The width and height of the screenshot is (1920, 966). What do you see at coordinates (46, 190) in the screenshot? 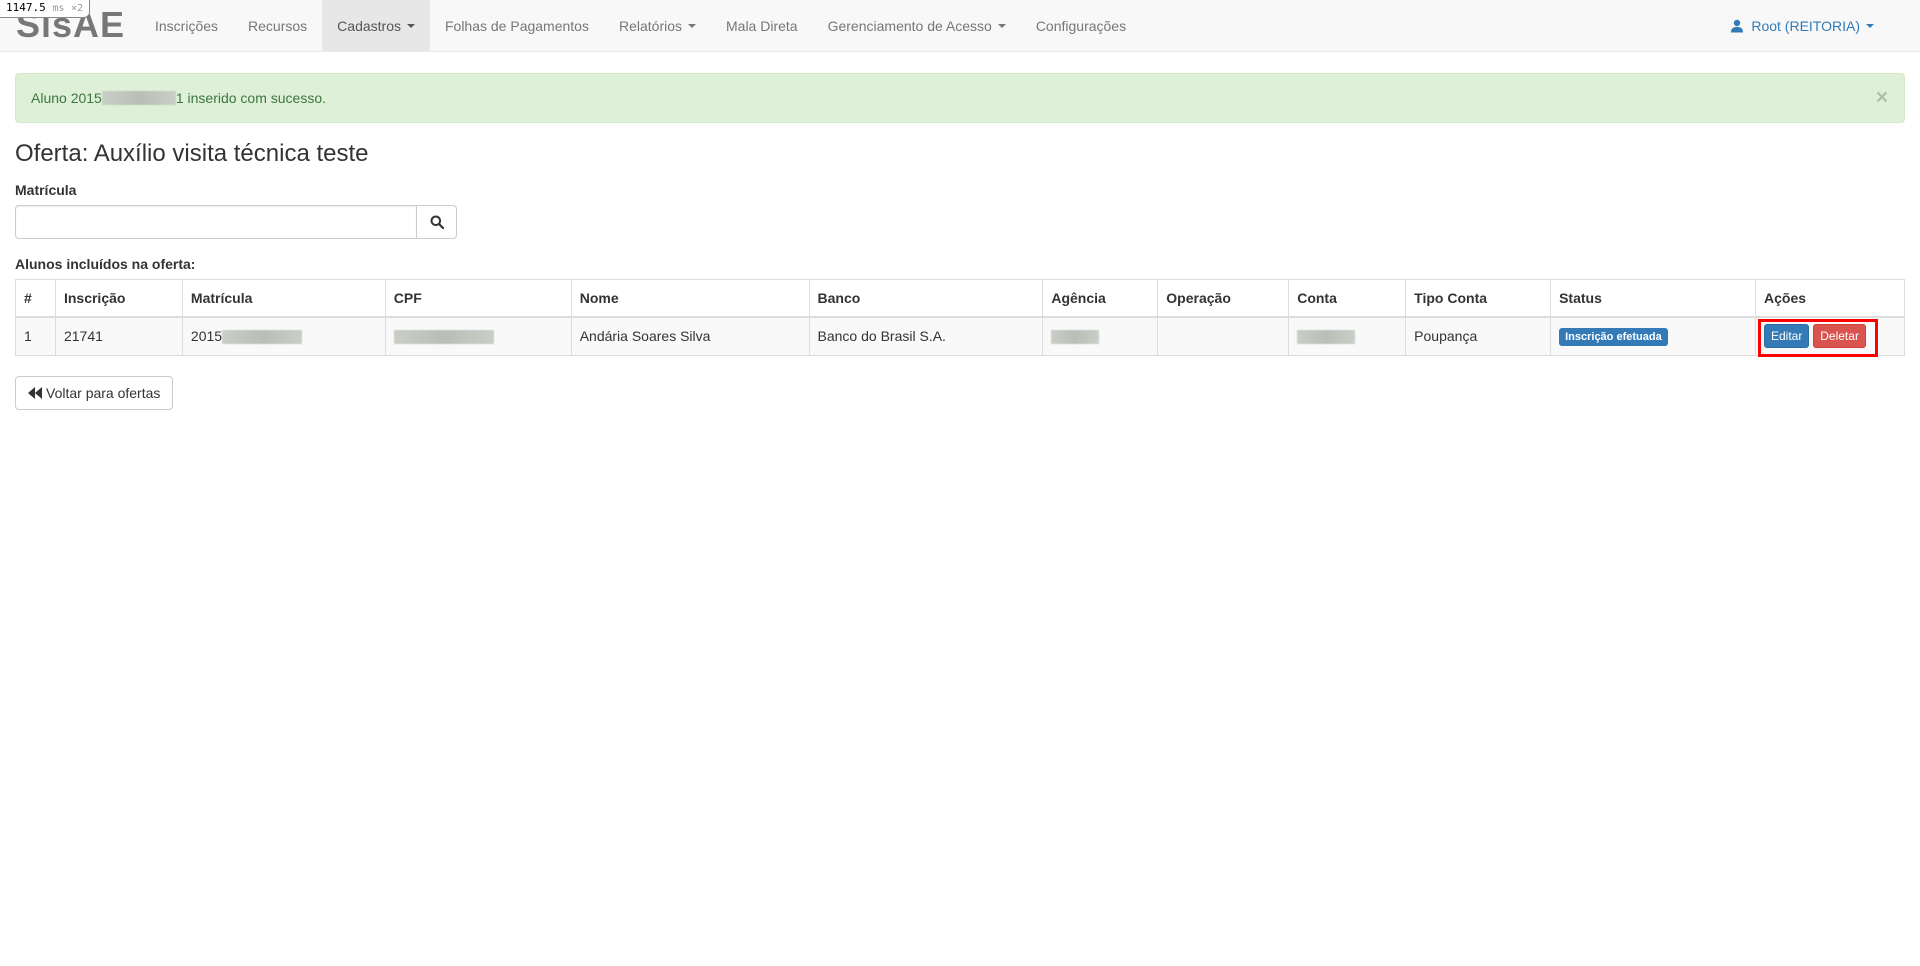
I see `matricula-label: Matrícula` at bounding box center [46, 190].